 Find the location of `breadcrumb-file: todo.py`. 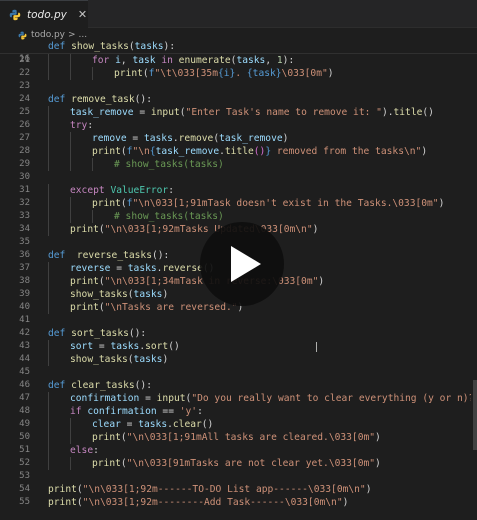

breadcrumb-file: todo.py is located at coordinates (48, 35).